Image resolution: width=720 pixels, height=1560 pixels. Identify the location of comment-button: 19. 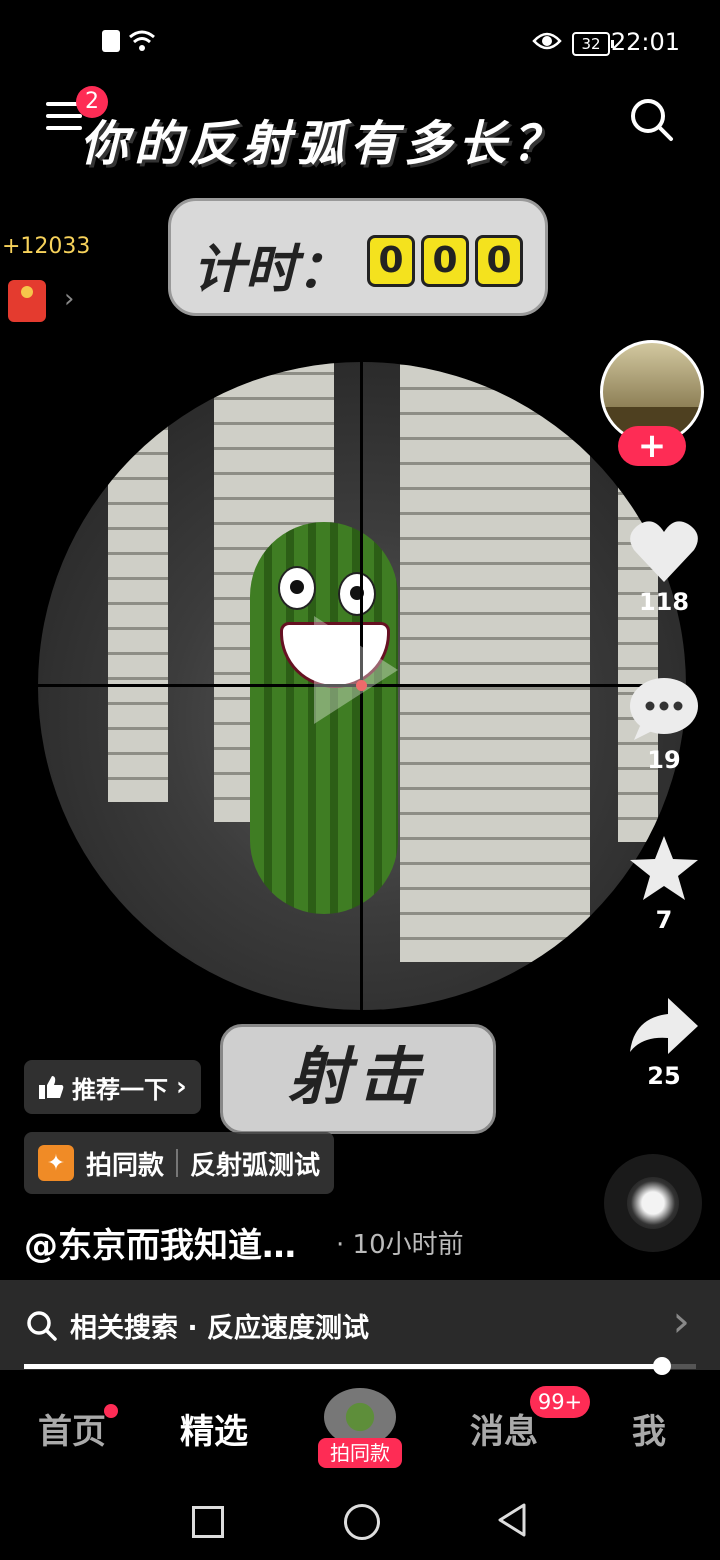
(664, 725).